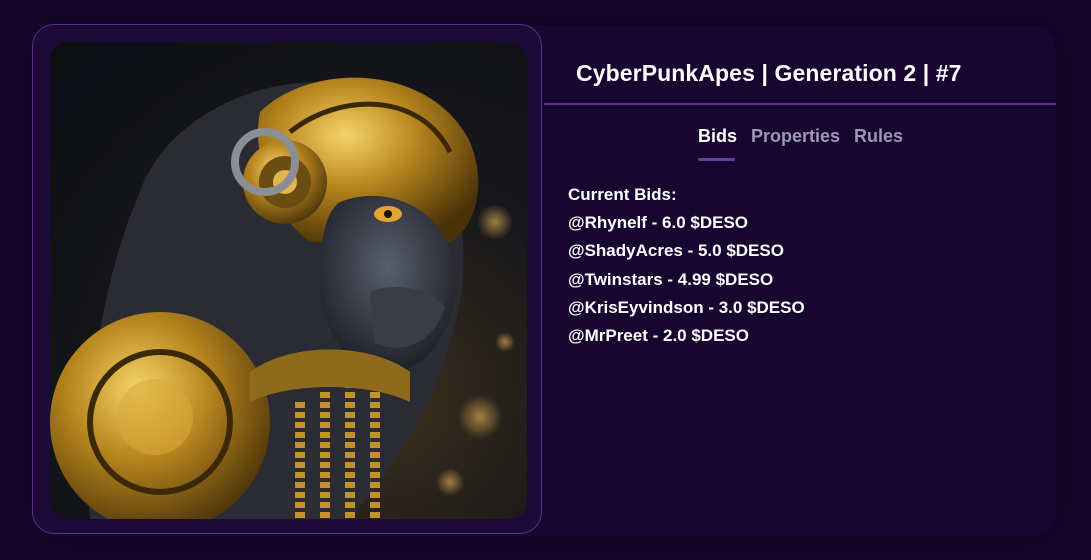 The width and height of the screenshot is (1091, 560). I want to click on bid-item: @Rhynelf - 6.0 $DESO, so click(658, 223).